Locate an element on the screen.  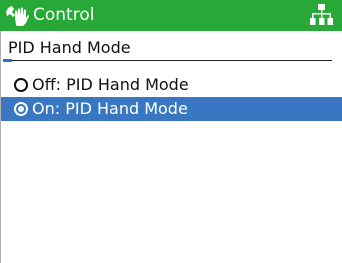
radio-unselected-icon is located at coordinates (21, 85).